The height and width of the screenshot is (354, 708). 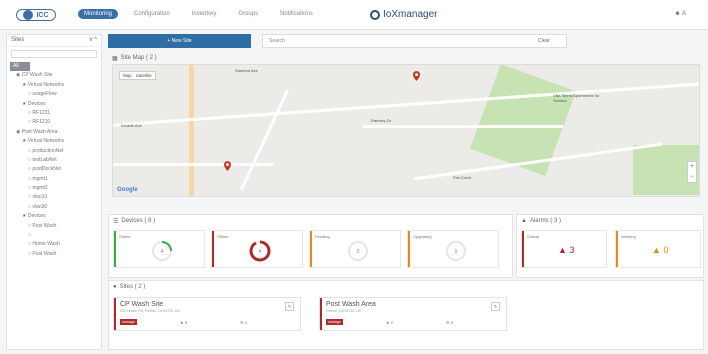 I want to click on sidebar-tree-item: ◉ CP Wash Site, so click(x=54, y=75).